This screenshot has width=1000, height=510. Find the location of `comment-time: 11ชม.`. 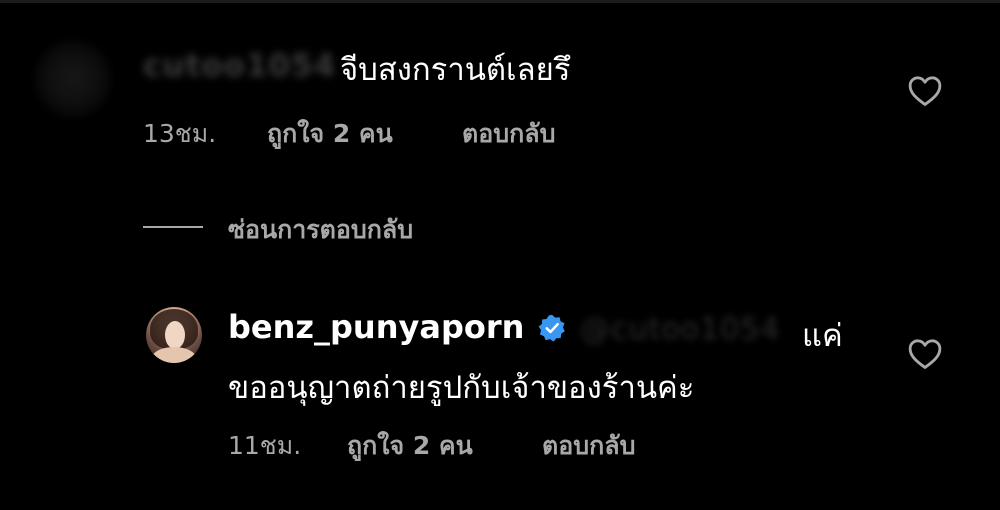

comment-time: 11ชม. is located at coordinates (265, 445).